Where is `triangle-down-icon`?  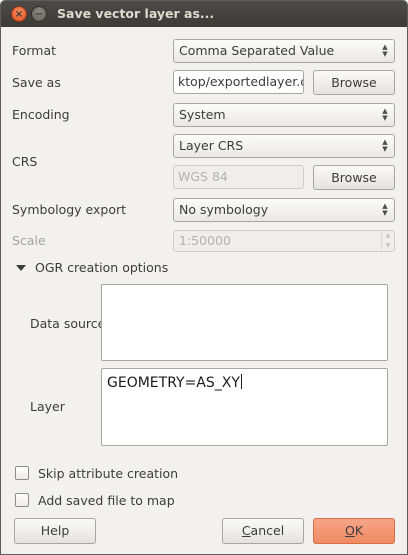 triangle-down-icon is located at coordinates (21, 268).